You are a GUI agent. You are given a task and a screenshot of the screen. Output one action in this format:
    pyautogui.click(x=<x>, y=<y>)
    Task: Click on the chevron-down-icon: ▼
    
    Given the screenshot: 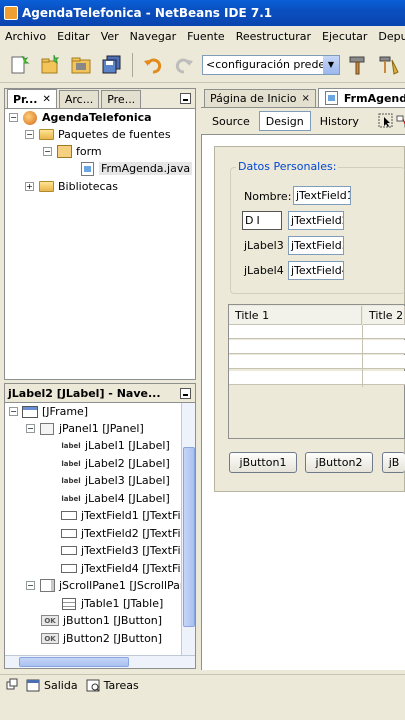 What is the action you would take?
    pyautogui.click(x=331, y=64)
    